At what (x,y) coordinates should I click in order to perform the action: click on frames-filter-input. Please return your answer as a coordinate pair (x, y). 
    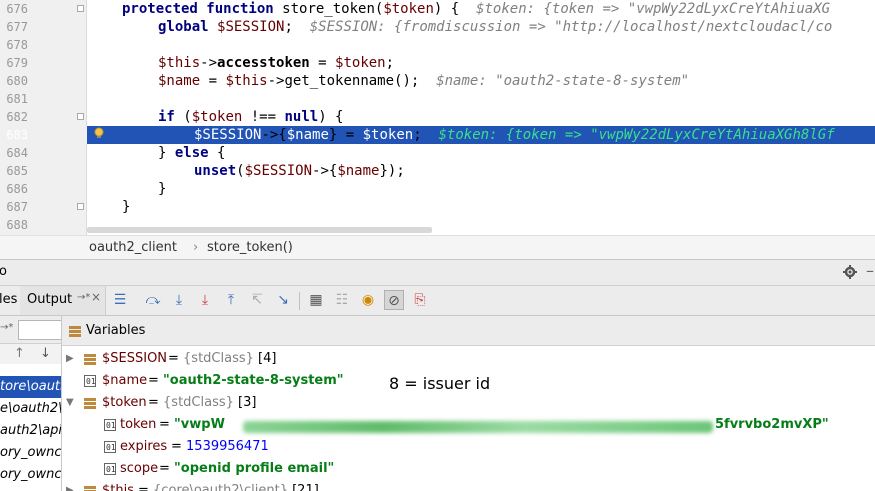
    Looking at the image, I should click on (39, 330).